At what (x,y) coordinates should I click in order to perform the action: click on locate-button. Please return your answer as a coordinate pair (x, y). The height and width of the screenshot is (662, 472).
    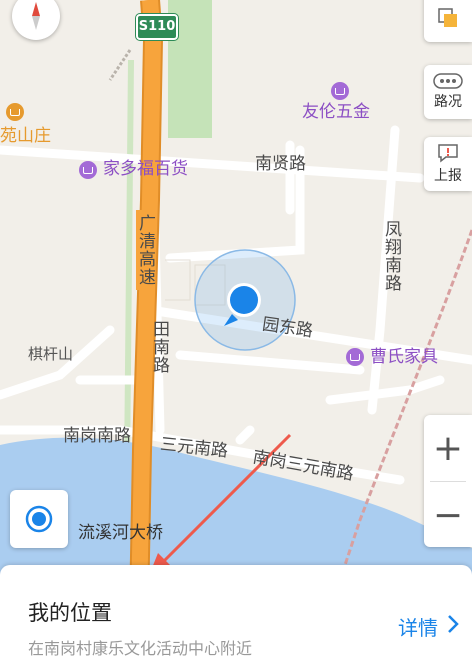
    Looking at the image, I should click on (39, 519).